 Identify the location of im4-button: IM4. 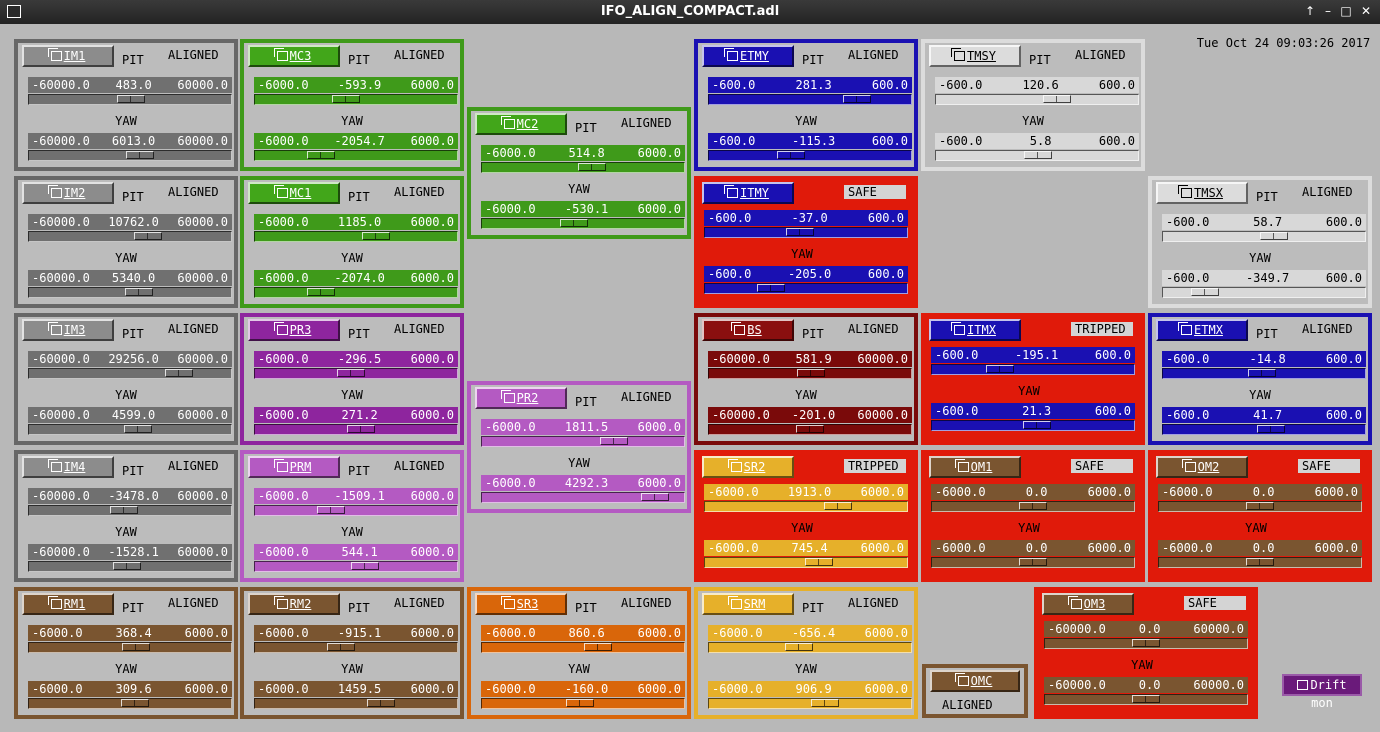
(68, 467).